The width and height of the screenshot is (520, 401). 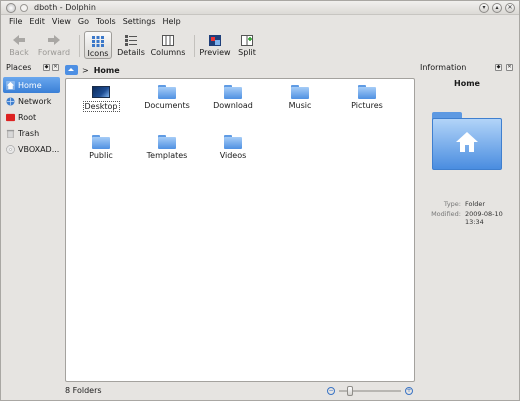 I want to click on home-icon, so click(x=10, y=85).